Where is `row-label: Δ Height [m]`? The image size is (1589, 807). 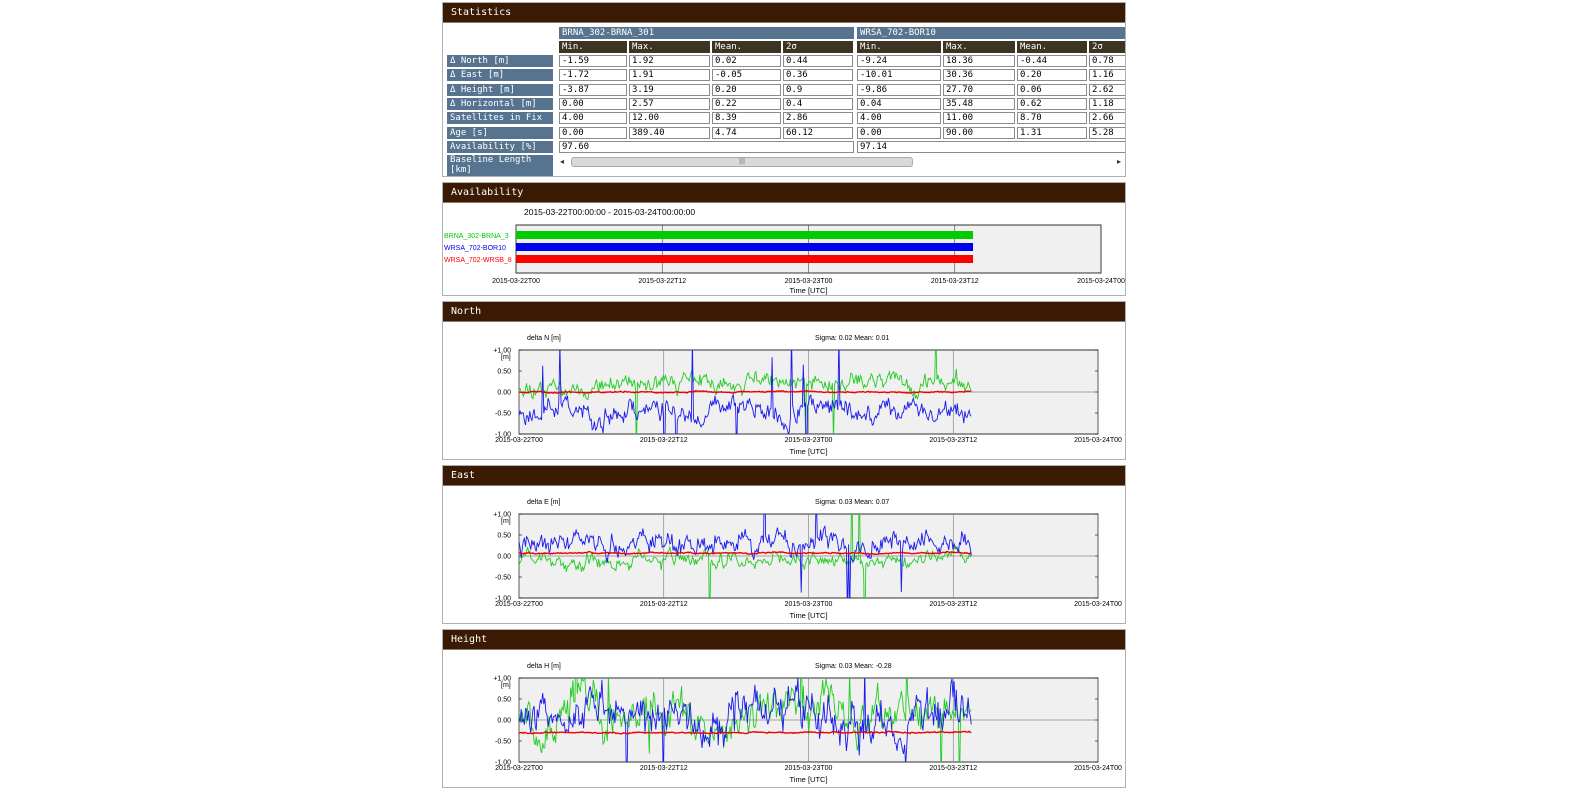
row-label: Δ Height [m] is located at coordinates (500, 90).